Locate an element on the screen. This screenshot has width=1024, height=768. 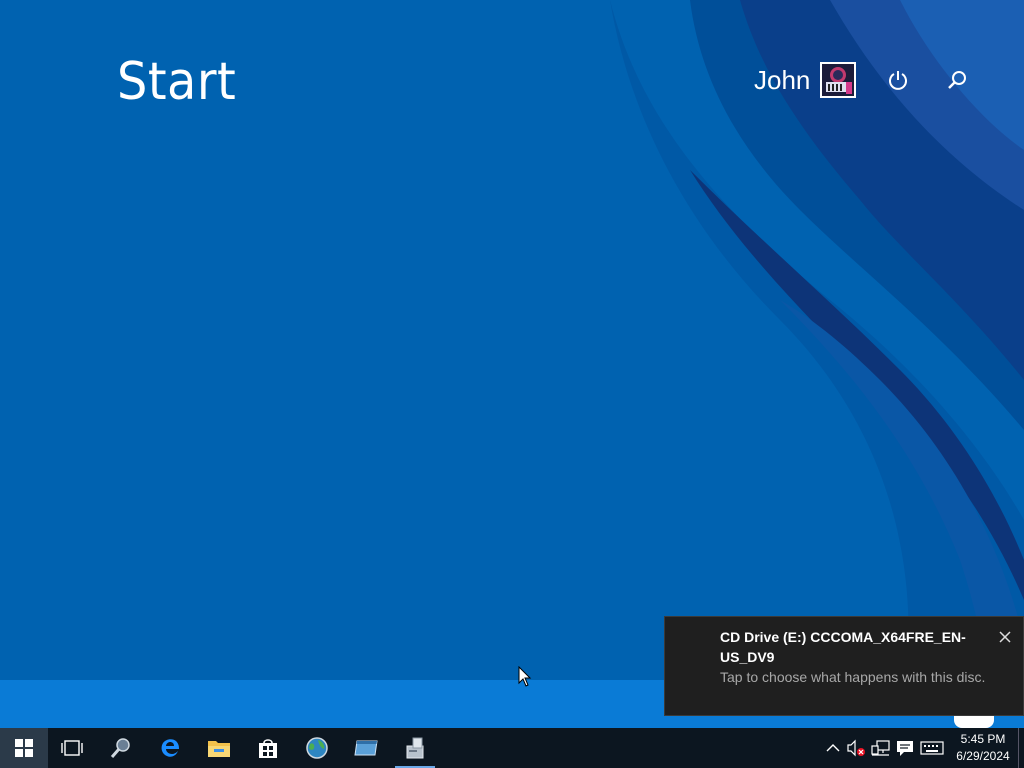
touch-keyboard-button is located at coordinates (932, 748).